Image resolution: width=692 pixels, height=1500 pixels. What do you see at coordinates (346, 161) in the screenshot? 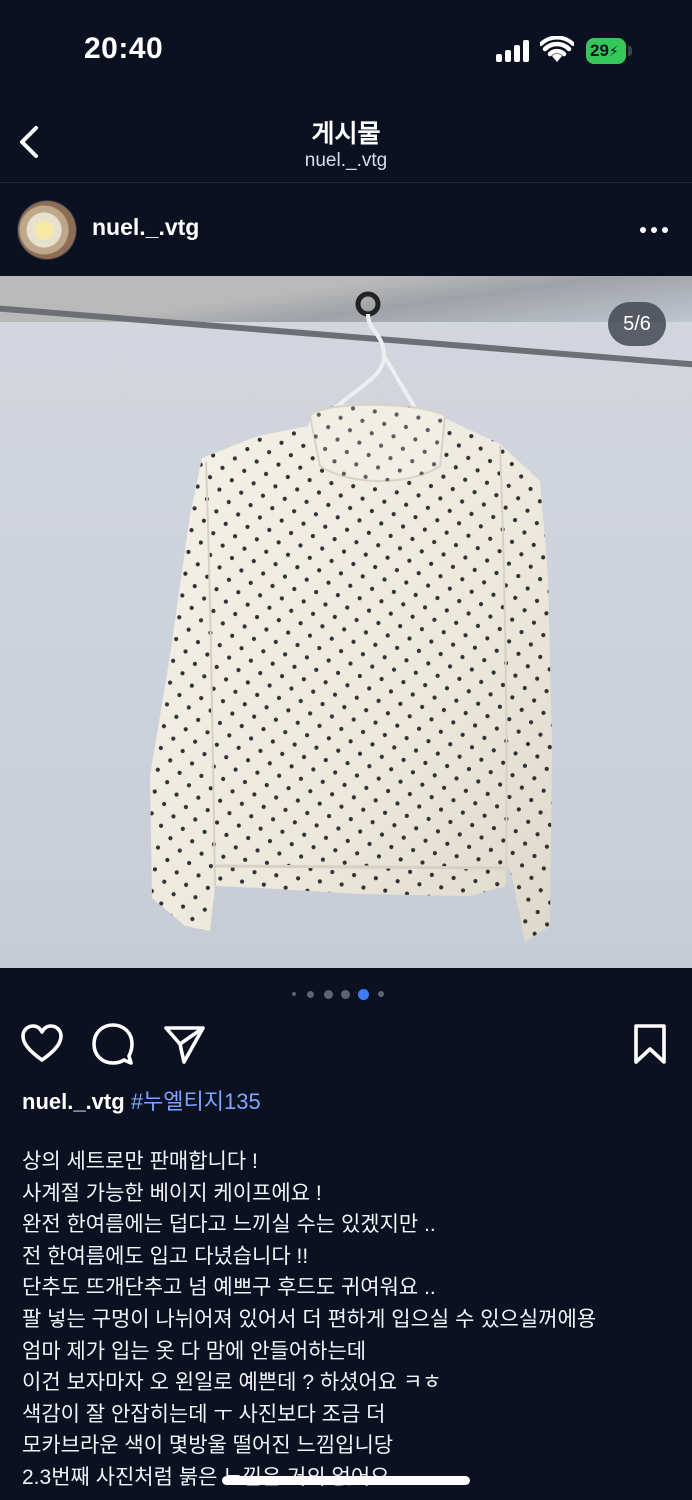
I see `page-subtitle: nuel._.vtg` at bounding box center [346, 161].